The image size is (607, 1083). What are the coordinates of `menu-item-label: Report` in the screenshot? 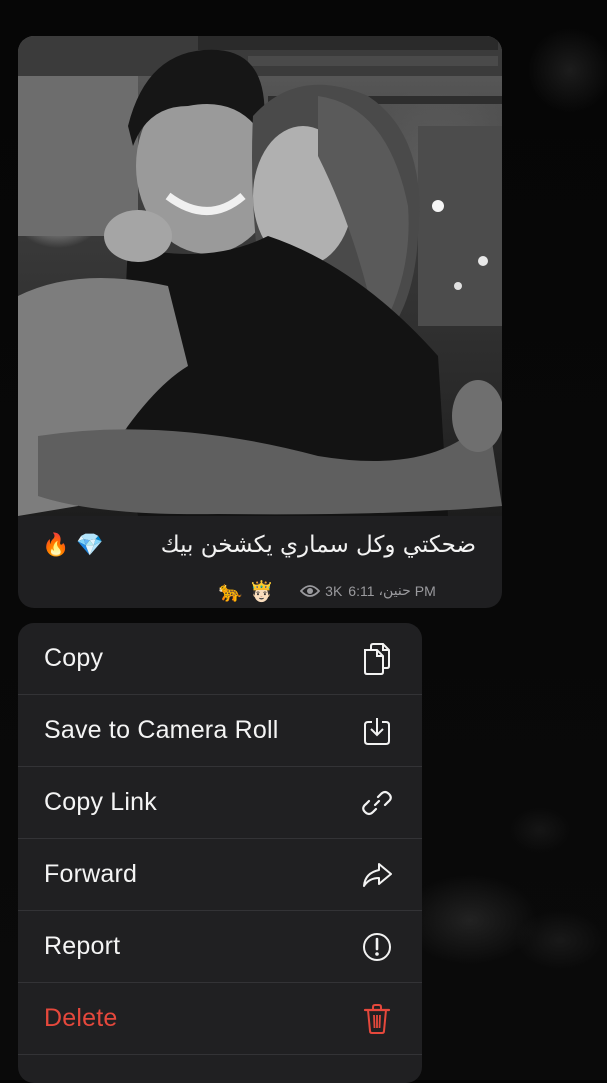 It's located at (82, 946).